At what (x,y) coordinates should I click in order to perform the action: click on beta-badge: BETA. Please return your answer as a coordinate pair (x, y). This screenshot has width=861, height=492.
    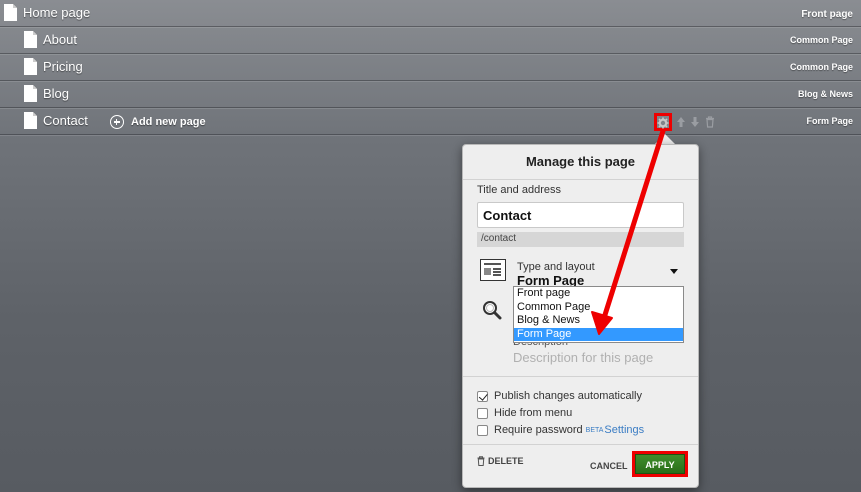
    Looking at the image, I should click on (594, 430).